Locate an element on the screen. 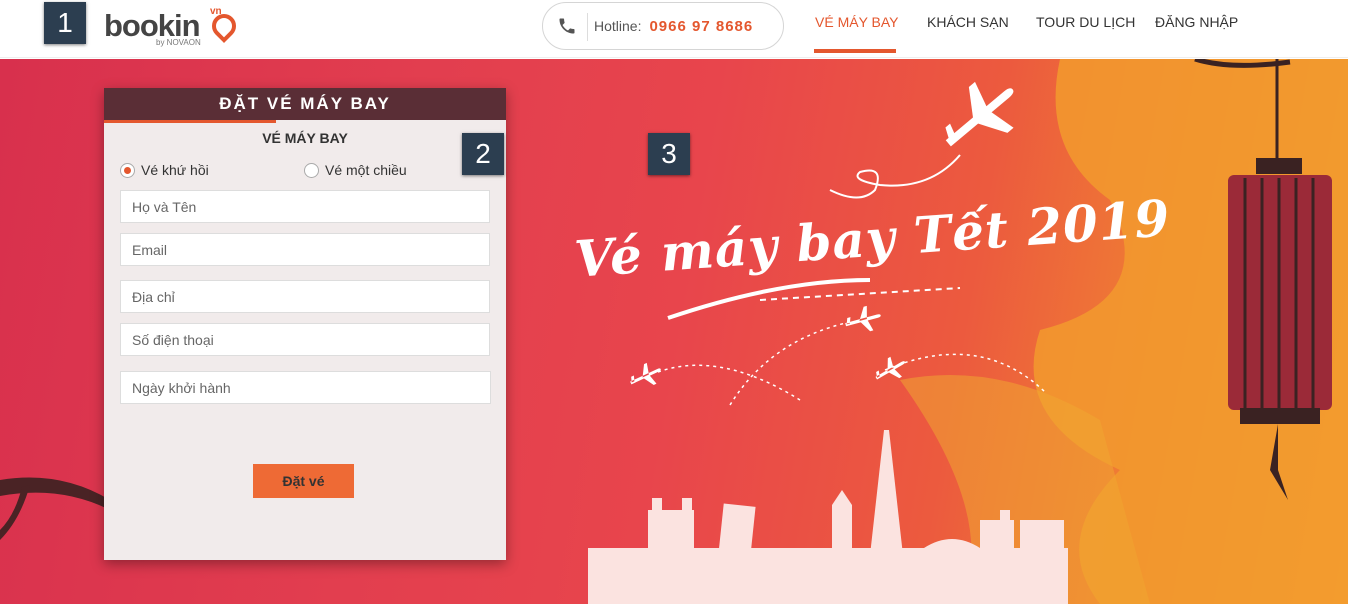 The image size is (1348, 604). hotline-box: Hotline: 0966 97 8686 is located at coordinates (663, 26).